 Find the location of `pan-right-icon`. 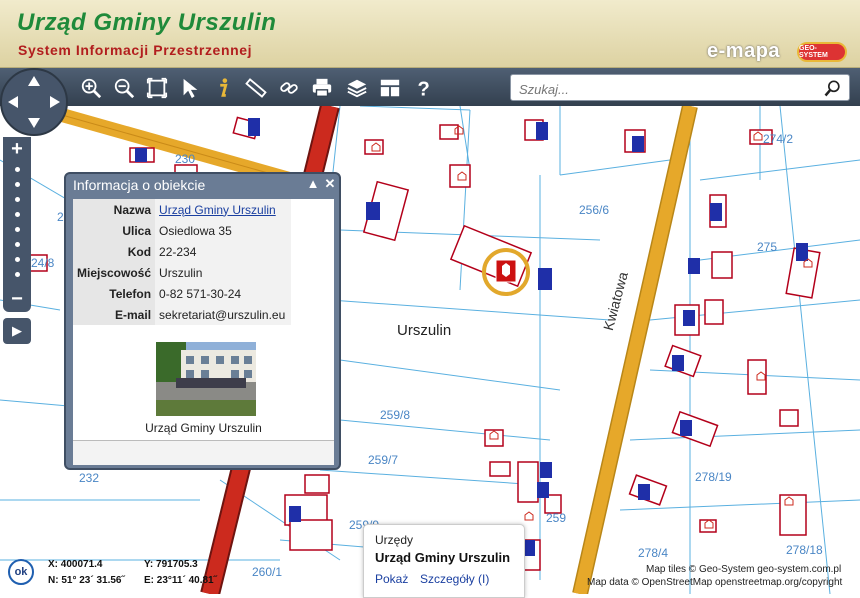

pan-right-icon is located at coordinates (55, 102).